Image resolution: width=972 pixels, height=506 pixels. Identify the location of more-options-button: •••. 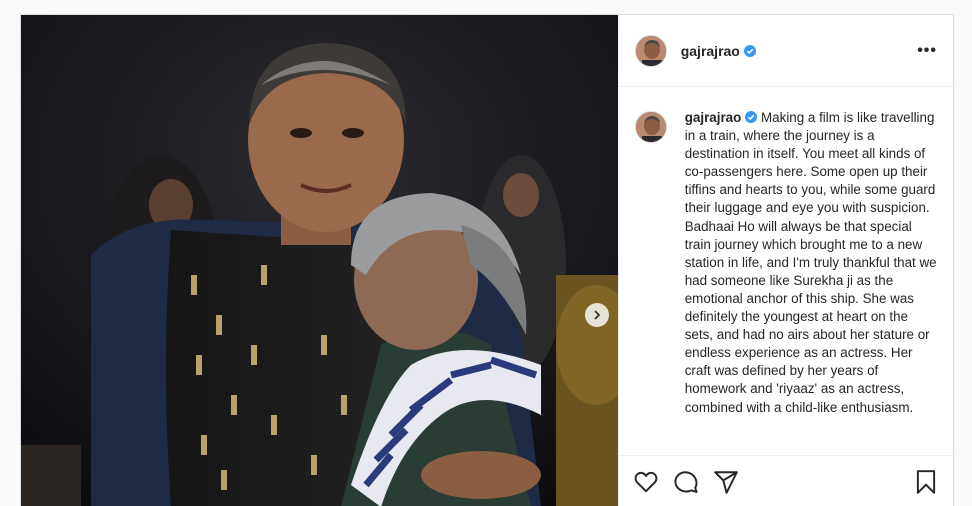
(927, 51).